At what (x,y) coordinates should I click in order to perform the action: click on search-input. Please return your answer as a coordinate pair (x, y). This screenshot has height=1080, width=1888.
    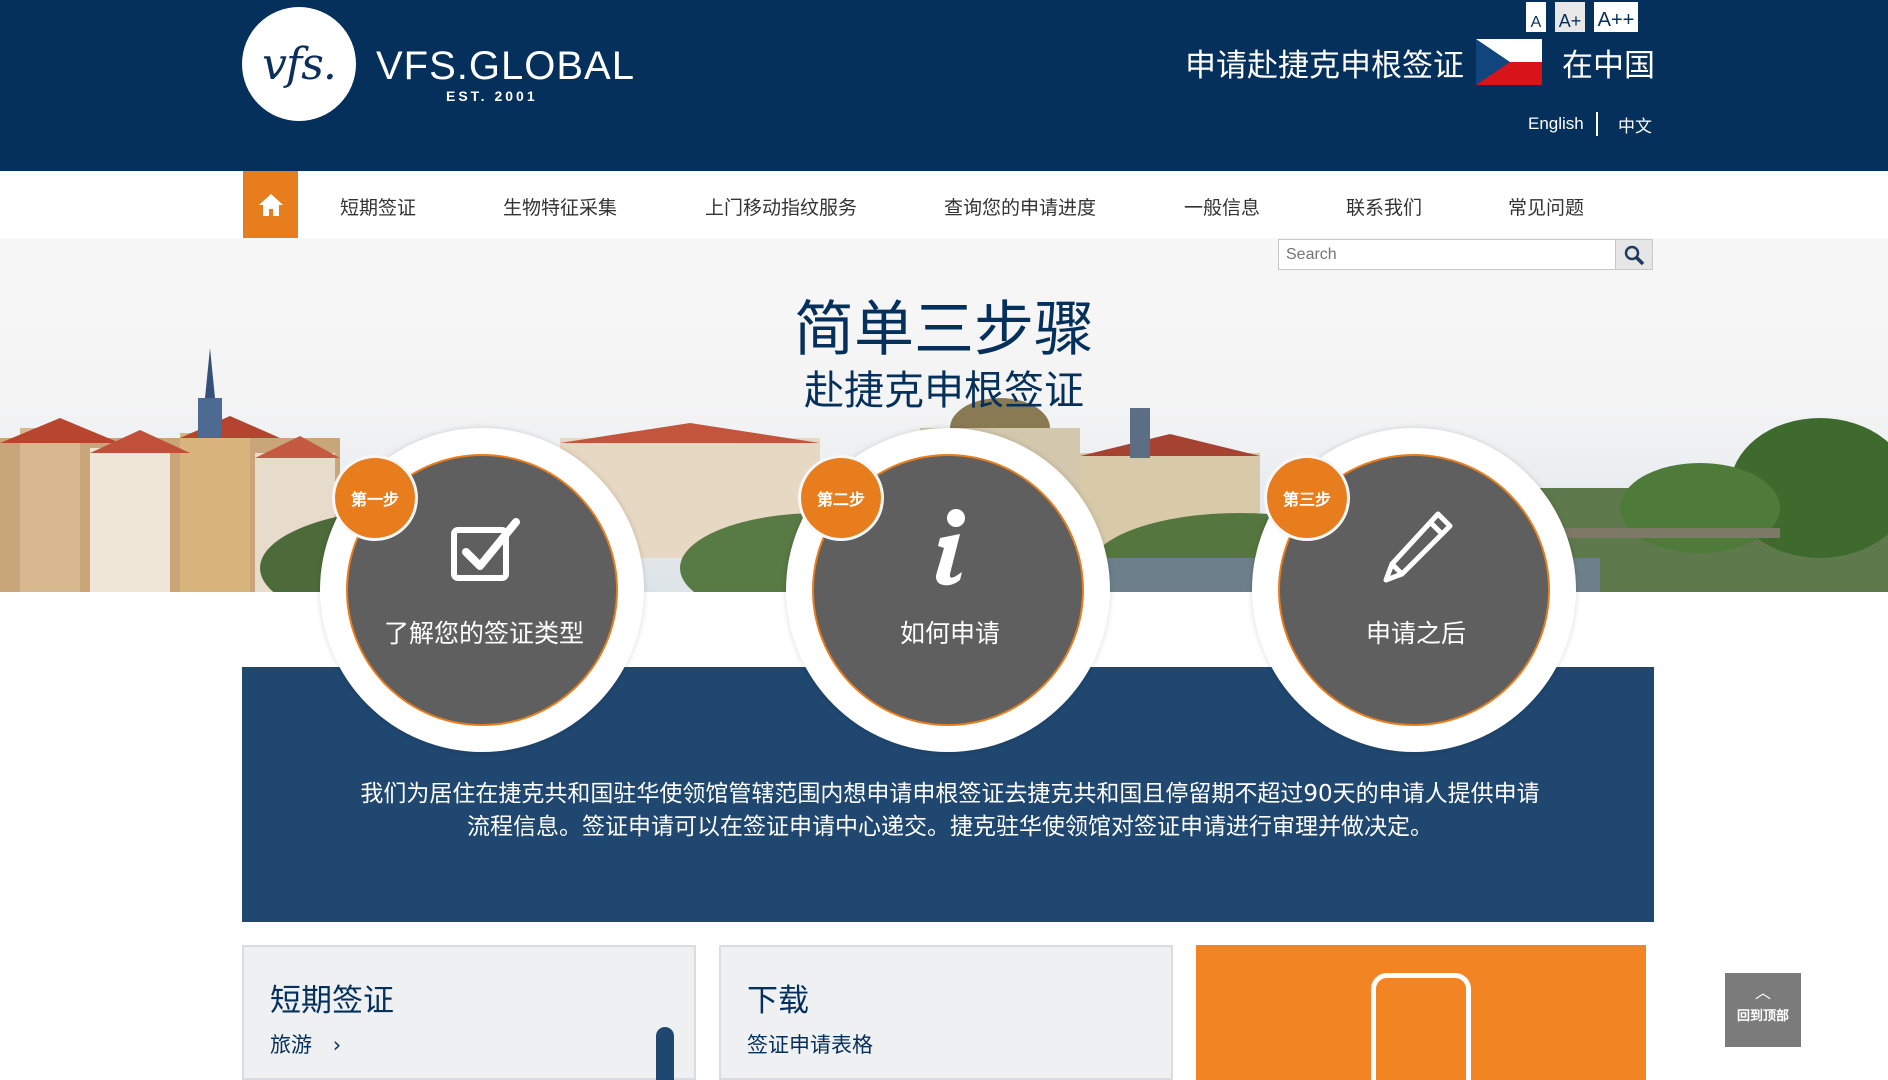
    Looking at the image, I should click on (1447, 254).